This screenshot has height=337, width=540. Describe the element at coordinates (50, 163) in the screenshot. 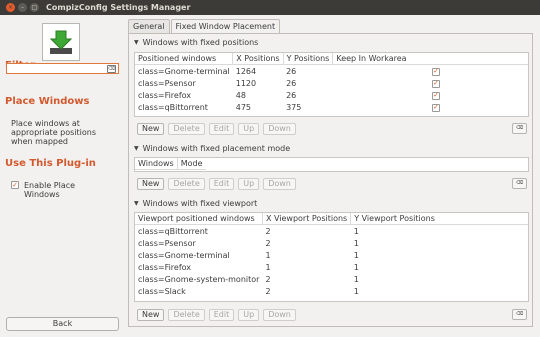

I see `use-plugin-heading: Use This Plug-in` at that location.